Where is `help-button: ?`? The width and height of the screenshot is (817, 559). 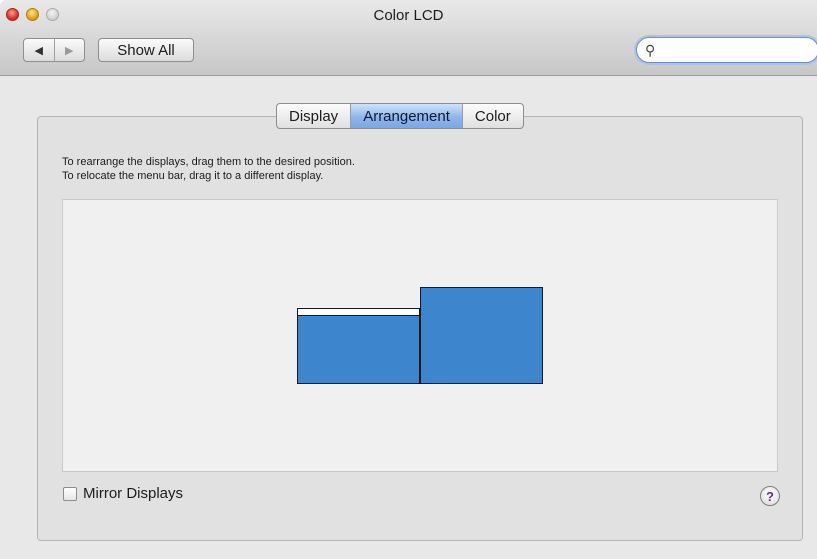
help-button: ? is located at coordinates (770, 496).